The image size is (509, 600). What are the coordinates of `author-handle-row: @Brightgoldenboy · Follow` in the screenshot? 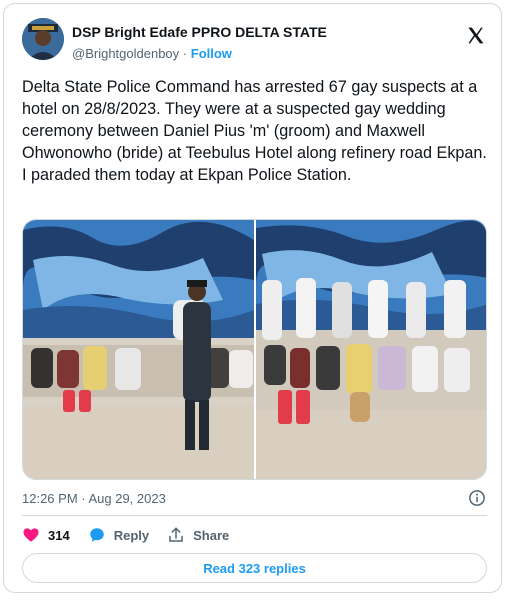 It's located at (152, 53).